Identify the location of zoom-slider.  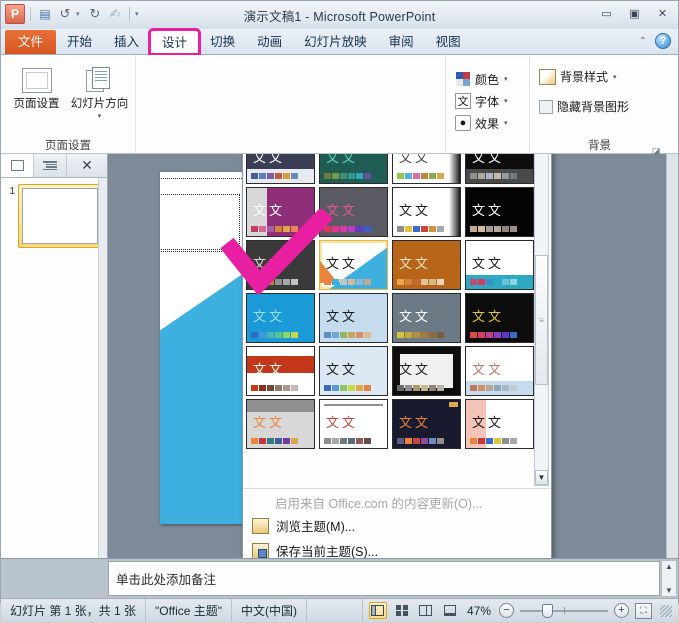
(564, 610).